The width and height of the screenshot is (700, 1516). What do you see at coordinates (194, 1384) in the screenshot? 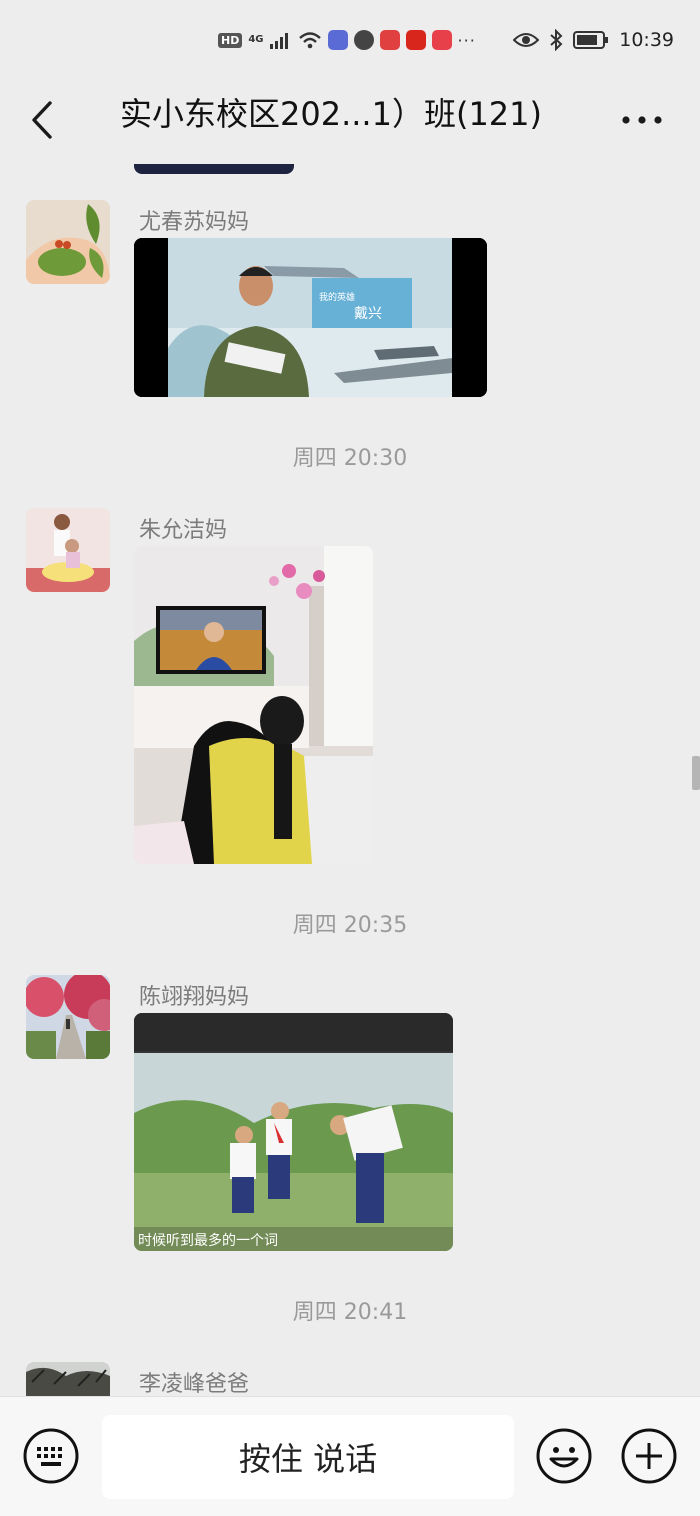
I see `sender-name: 李凌峰爸爸` at bounding box center [194, 1384].